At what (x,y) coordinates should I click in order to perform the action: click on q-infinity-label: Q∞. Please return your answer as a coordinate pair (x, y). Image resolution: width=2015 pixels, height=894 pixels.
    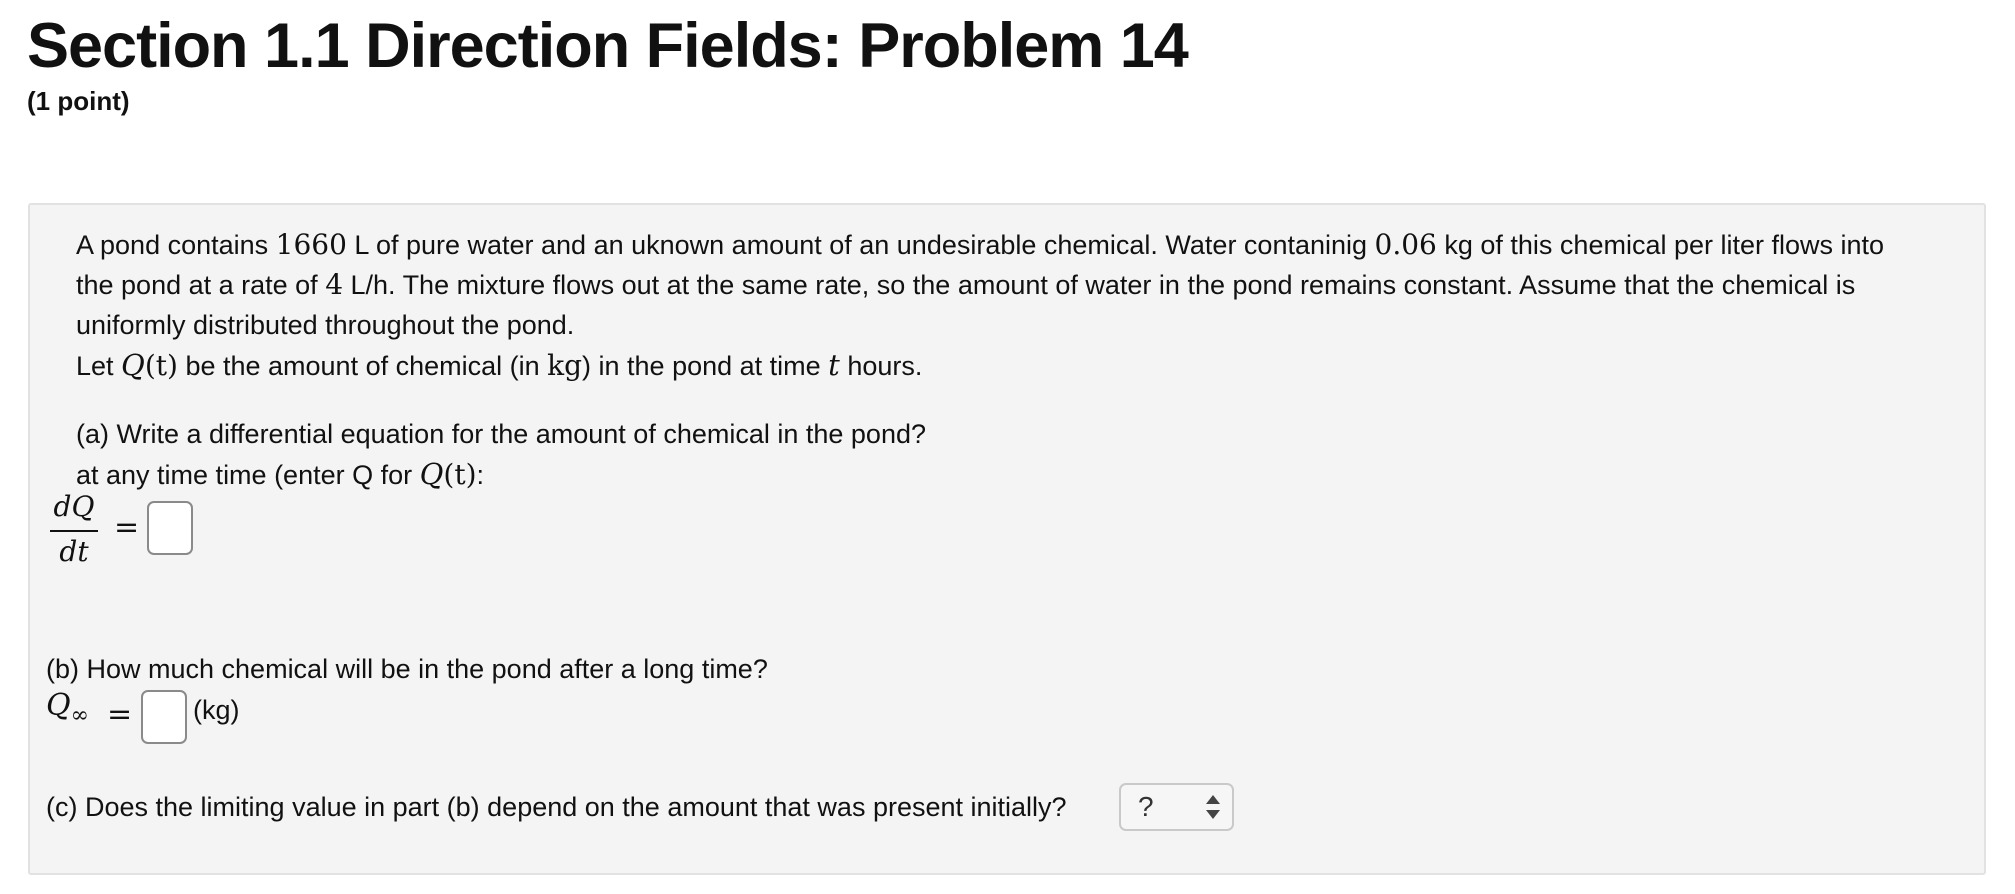
    Looking at the image, I should click on (67, 708).